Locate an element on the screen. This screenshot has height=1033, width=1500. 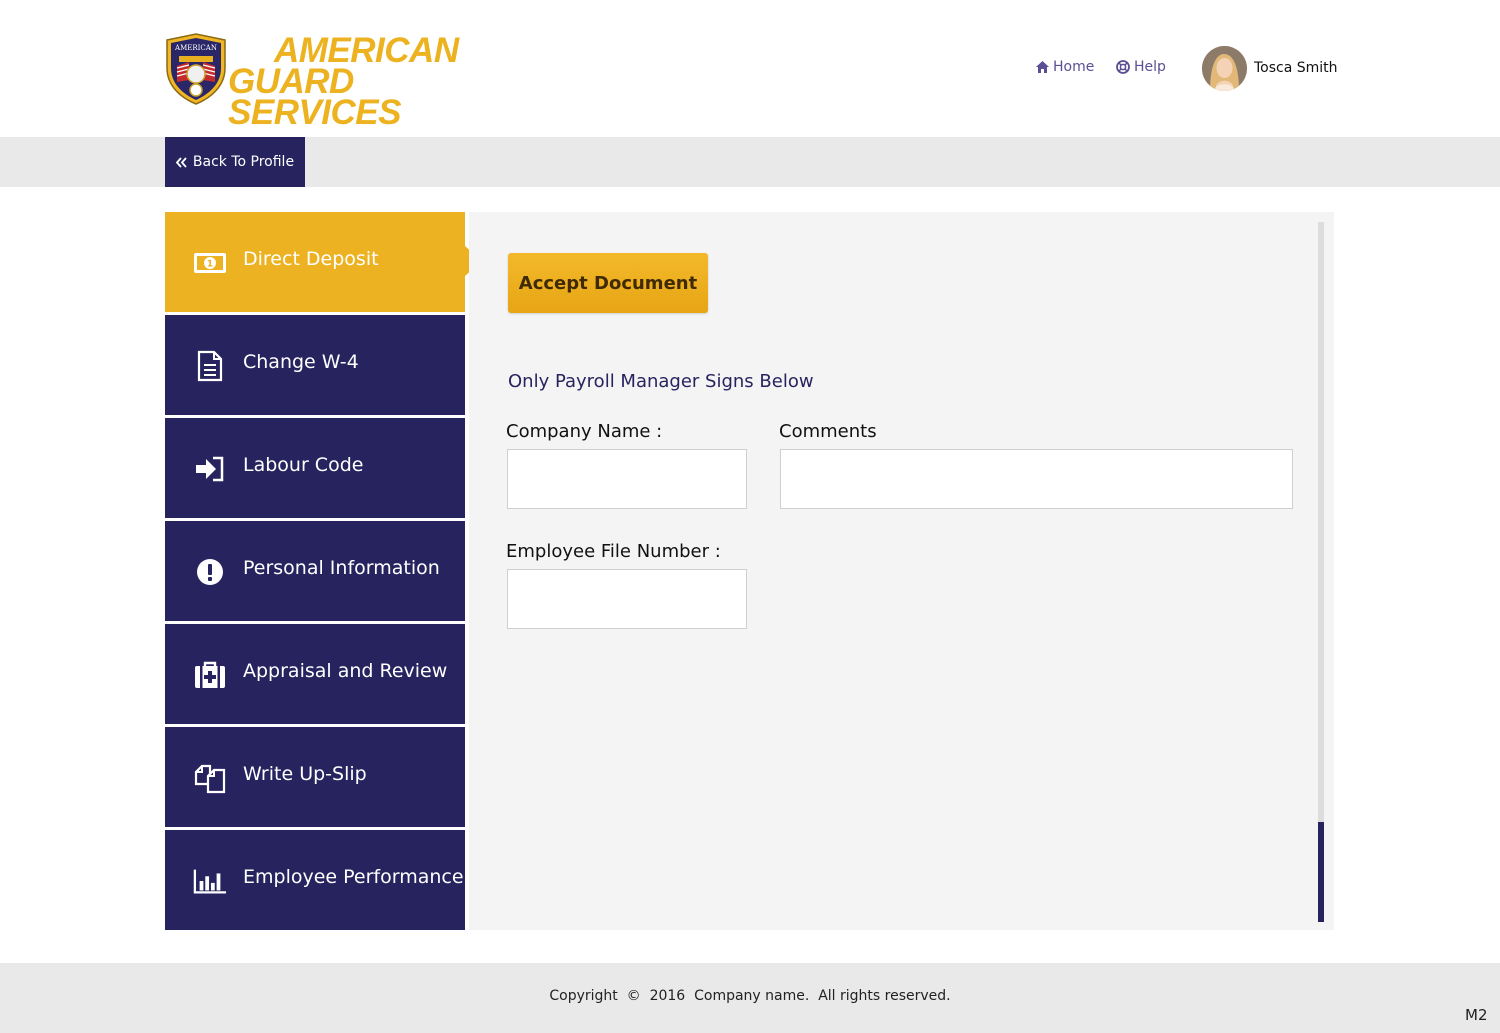
exclamation-circle-icon is located at coordinates (210, 572).